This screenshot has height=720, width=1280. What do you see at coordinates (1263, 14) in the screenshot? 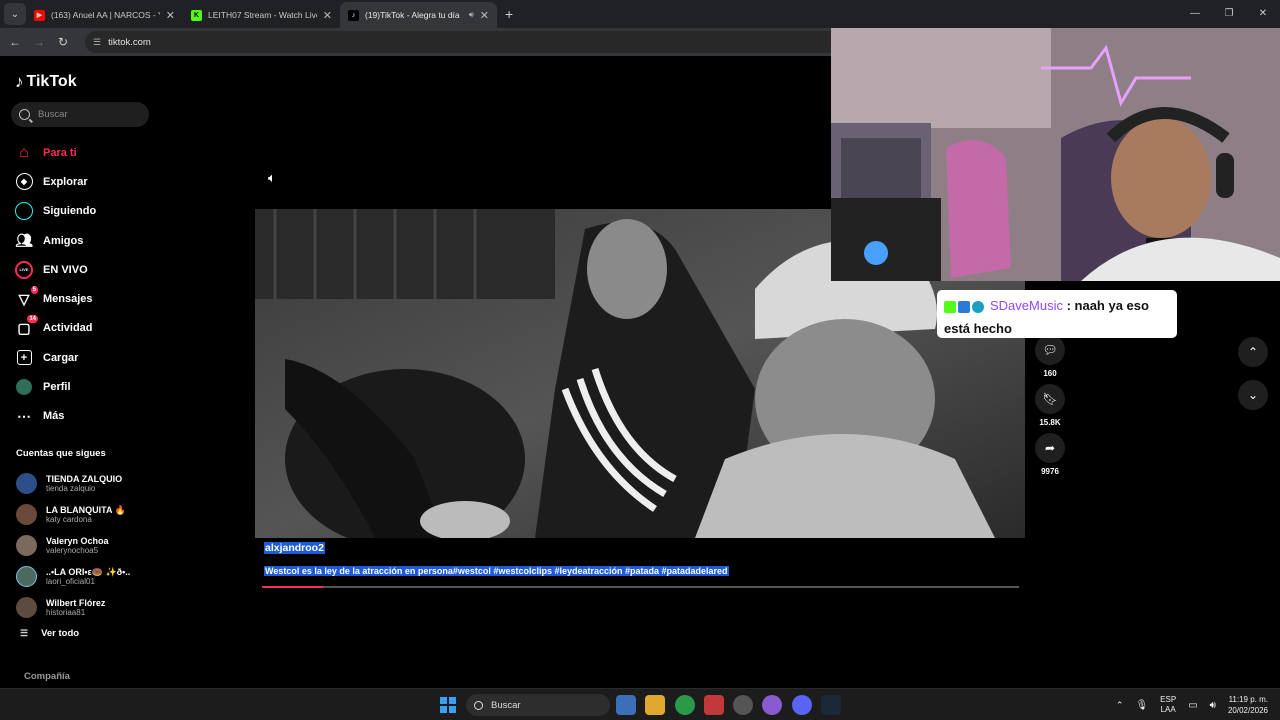
I see `close-window-icon: ✕` at bounding box center [1263, 14].